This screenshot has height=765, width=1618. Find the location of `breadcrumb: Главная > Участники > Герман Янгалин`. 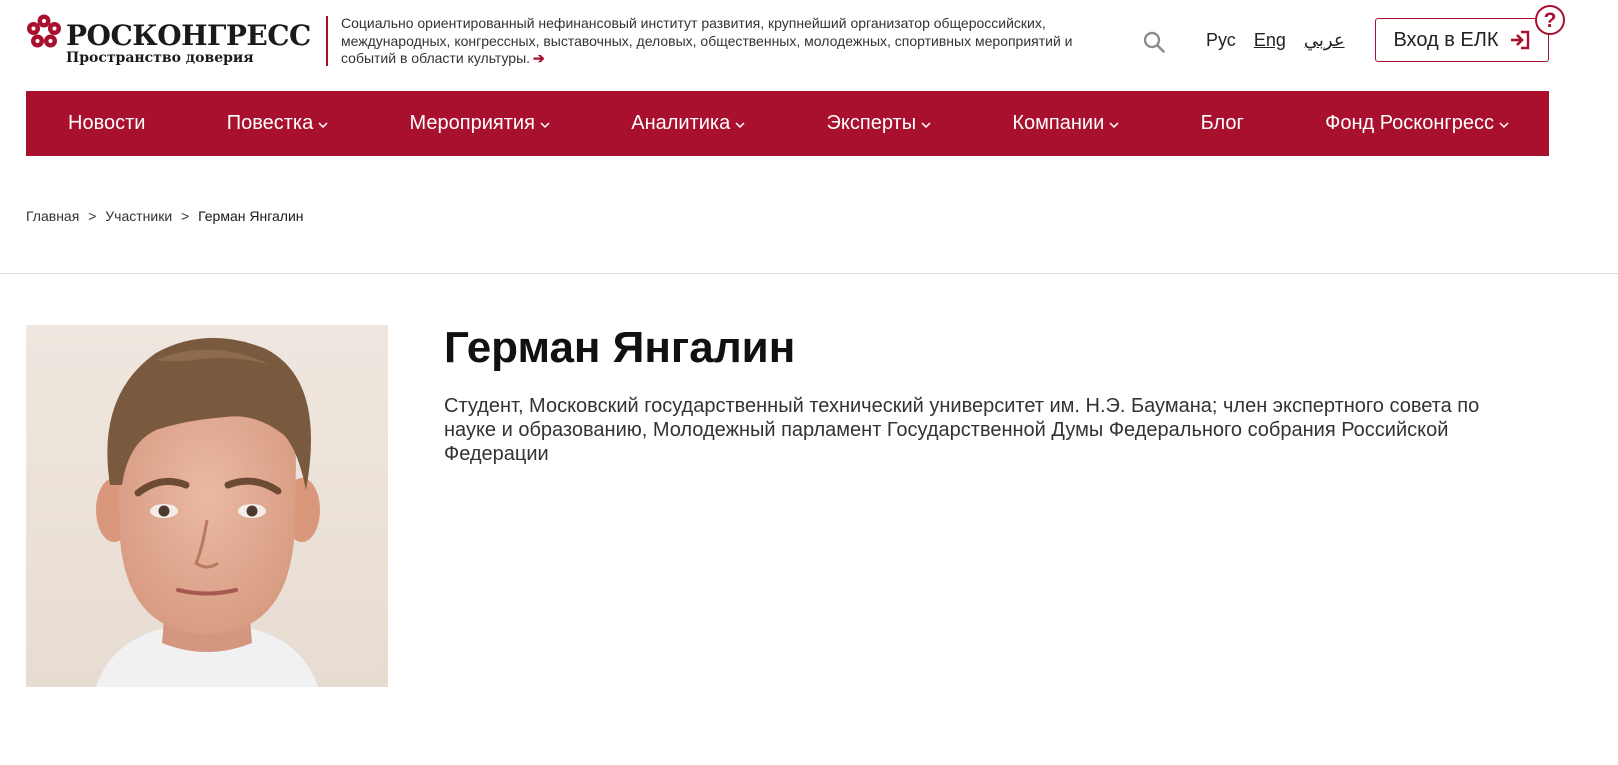

breadcrumb: Главная > Участники > Герман Янгалин is located at coordinates (165, 216).